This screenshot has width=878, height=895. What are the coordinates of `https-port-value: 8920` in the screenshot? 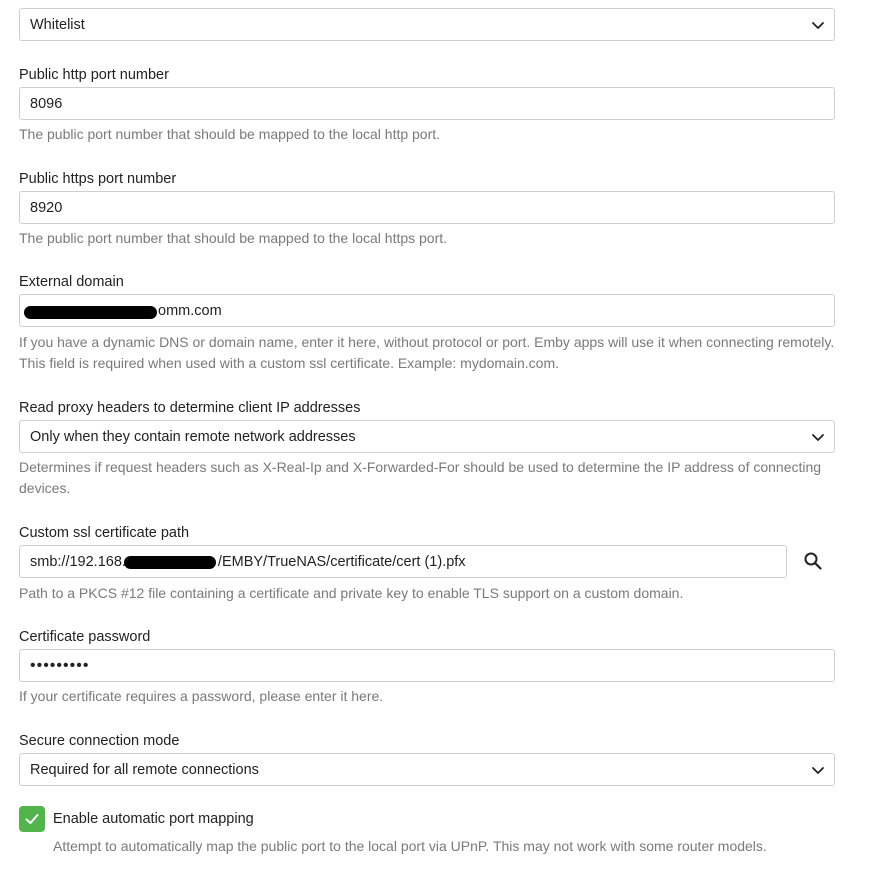 It's located at (46, 207).